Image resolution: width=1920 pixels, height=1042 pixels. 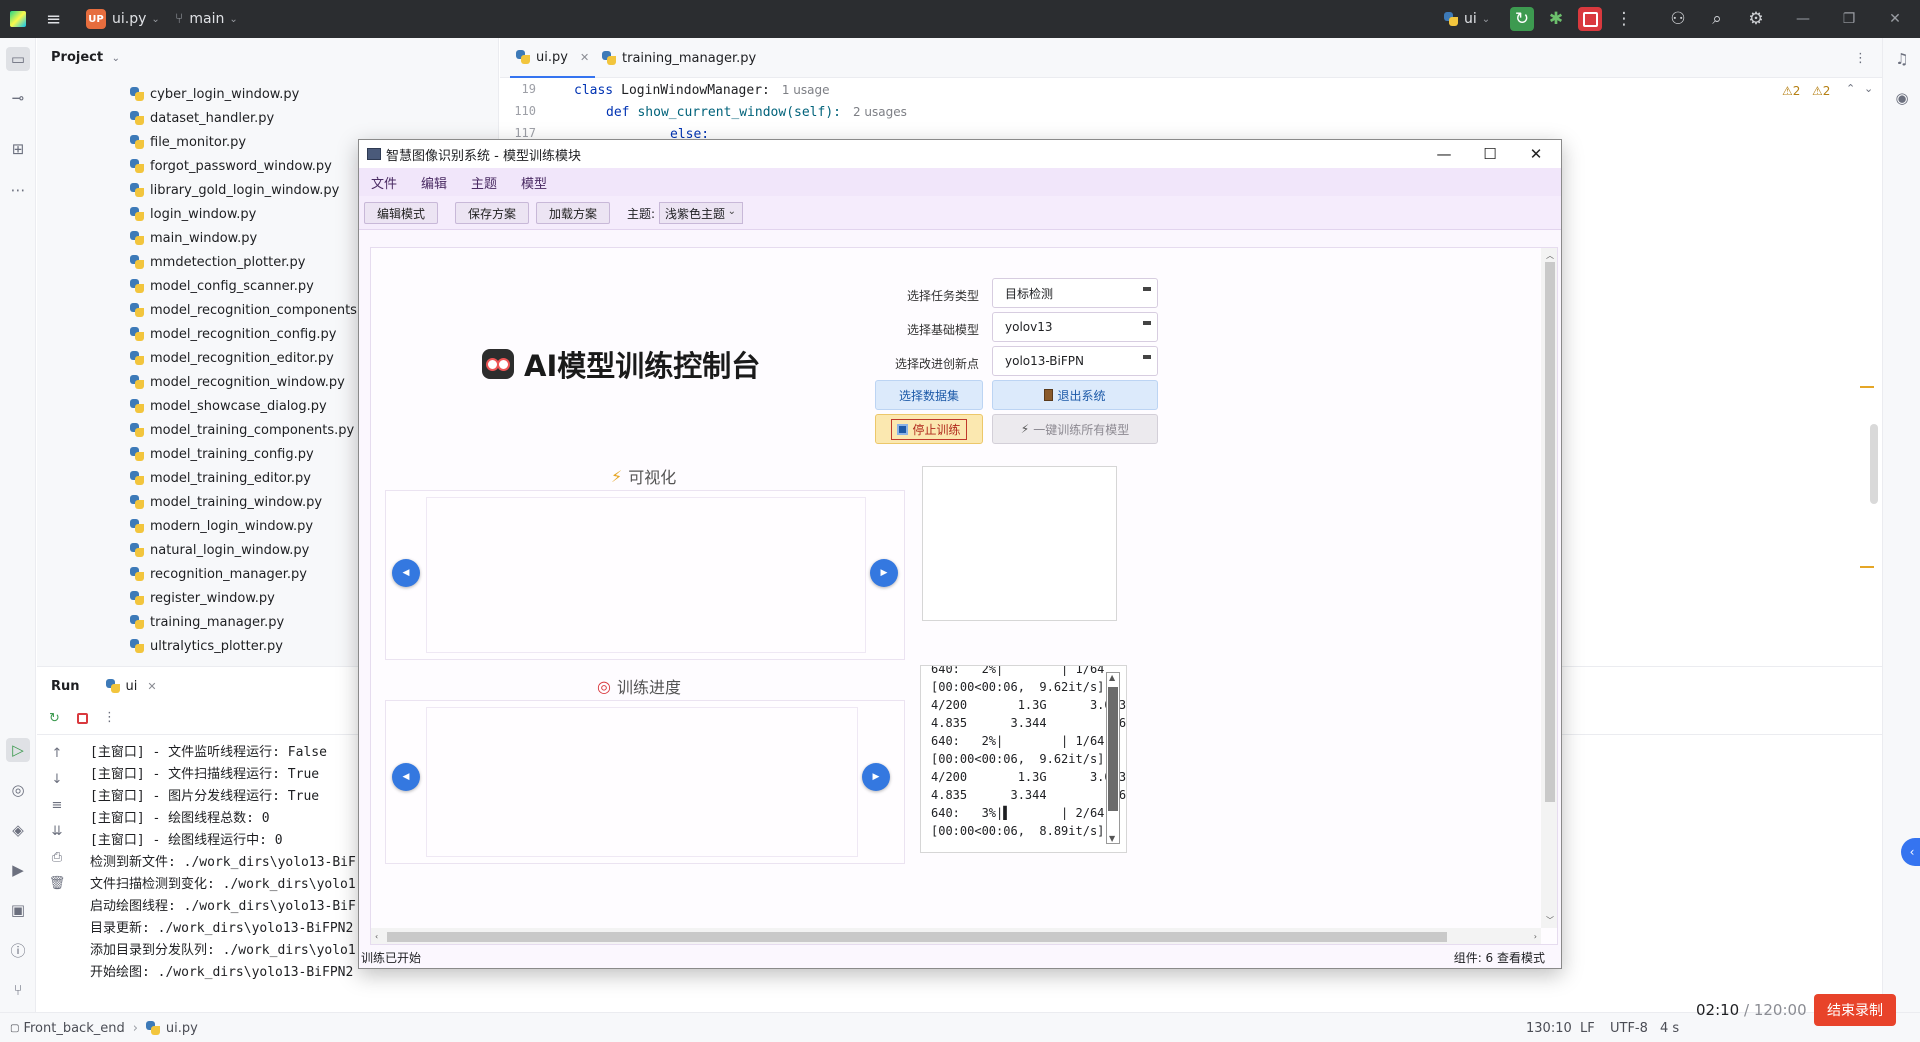 What do you see at coordinates (18, 190) in the screenshot?
I see `more-tools-icon: ⋯` at bounding box center [18, 190].